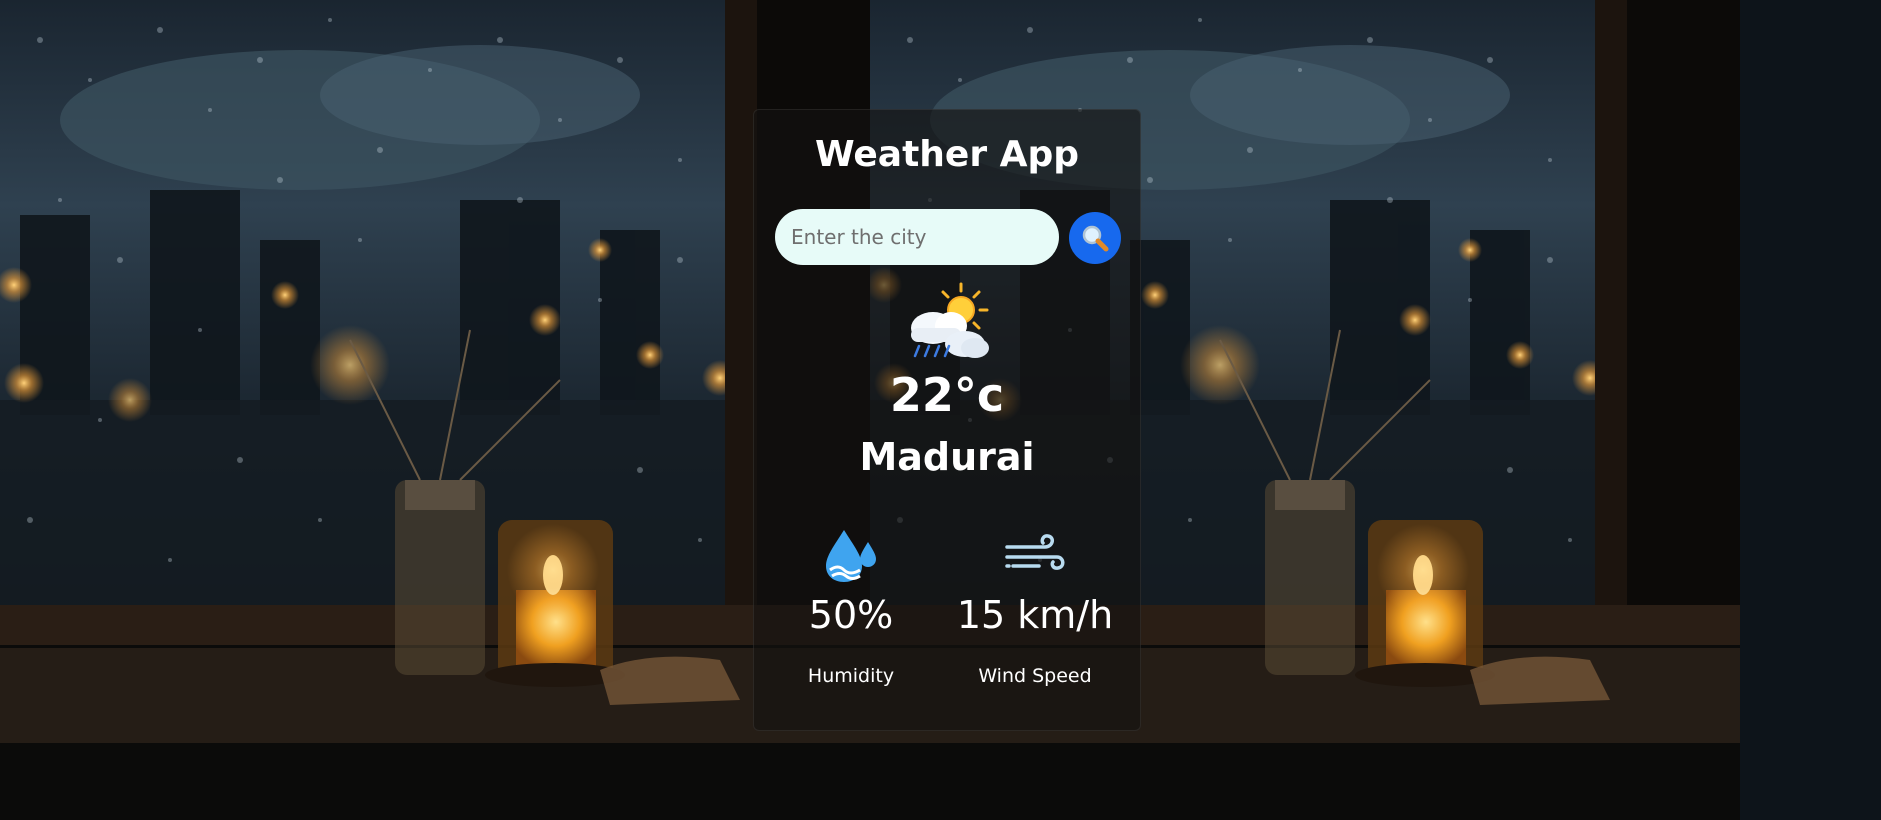 The width and height of the screenshot is (1881, 820). Describe the element at coordinates (917, 237) in the screenshot. I see `city-search-input` at that location.